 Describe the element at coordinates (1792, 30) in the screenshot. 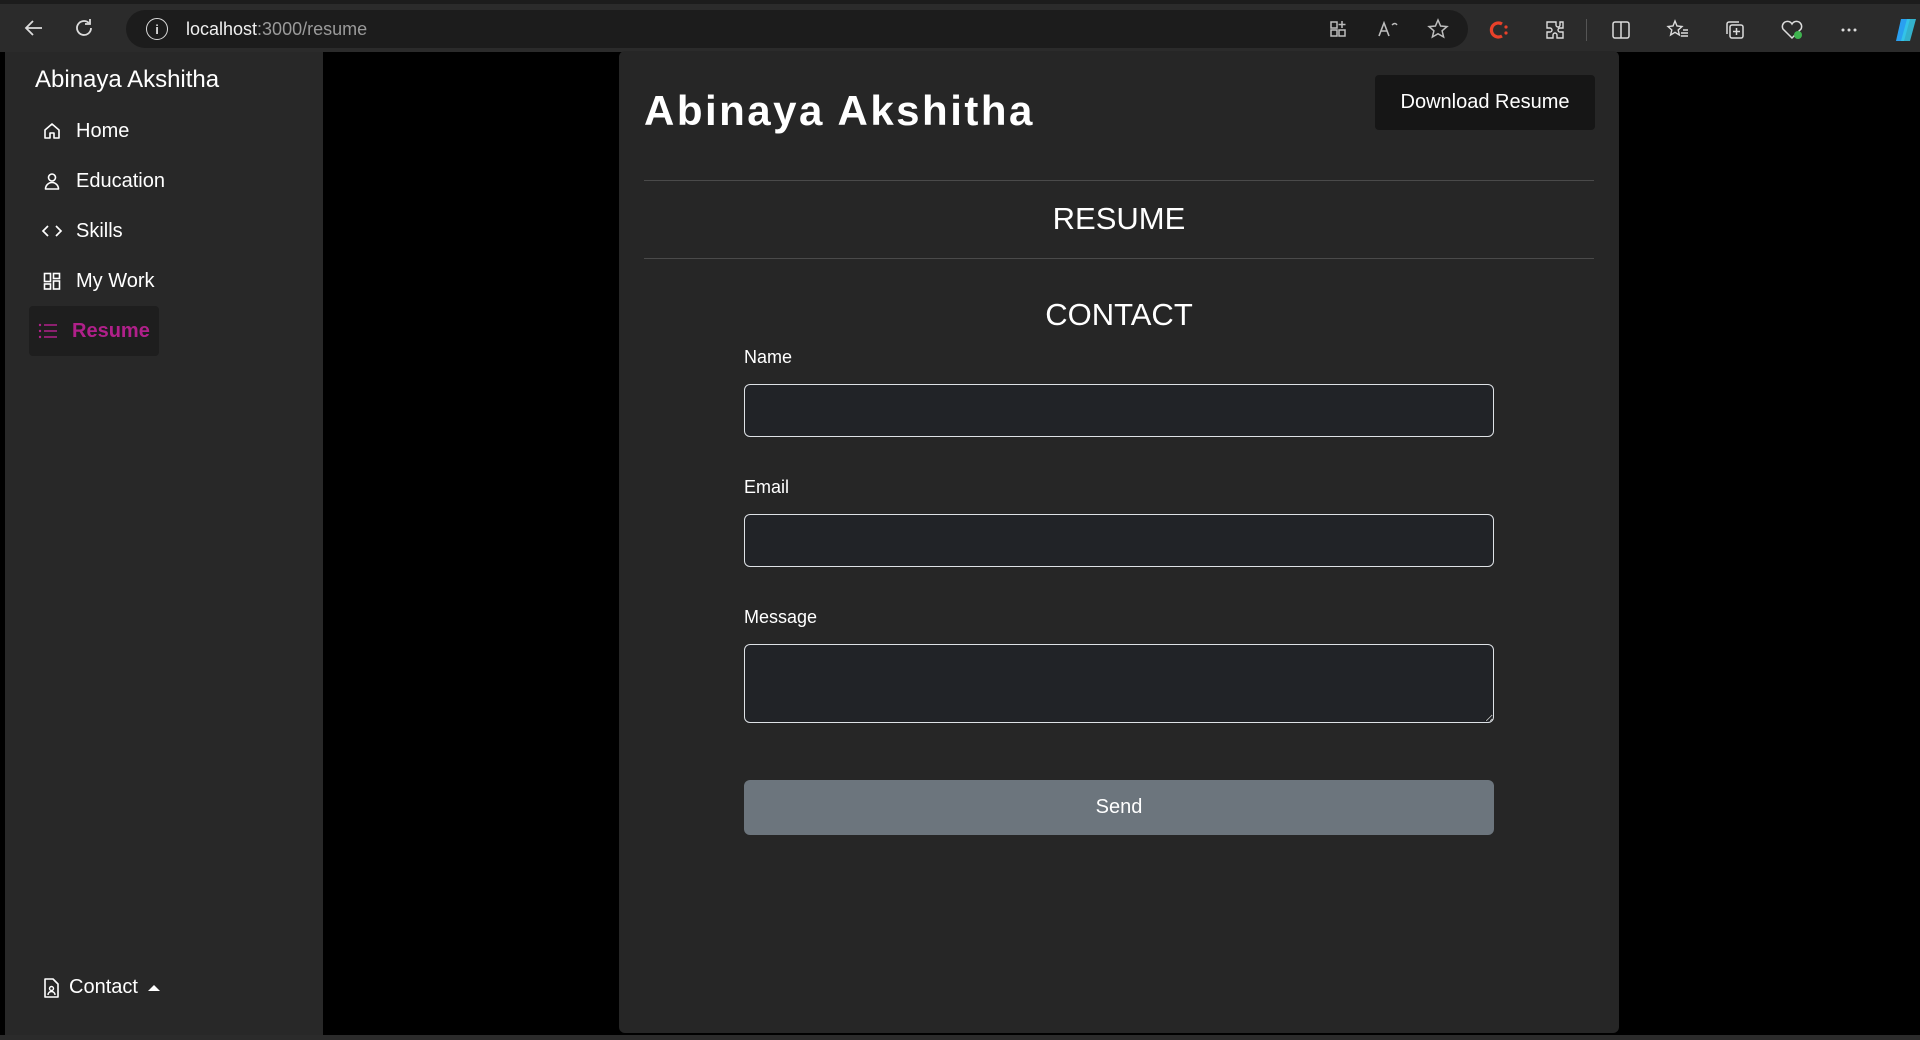

I see `browser-essentials-icon` at that location.